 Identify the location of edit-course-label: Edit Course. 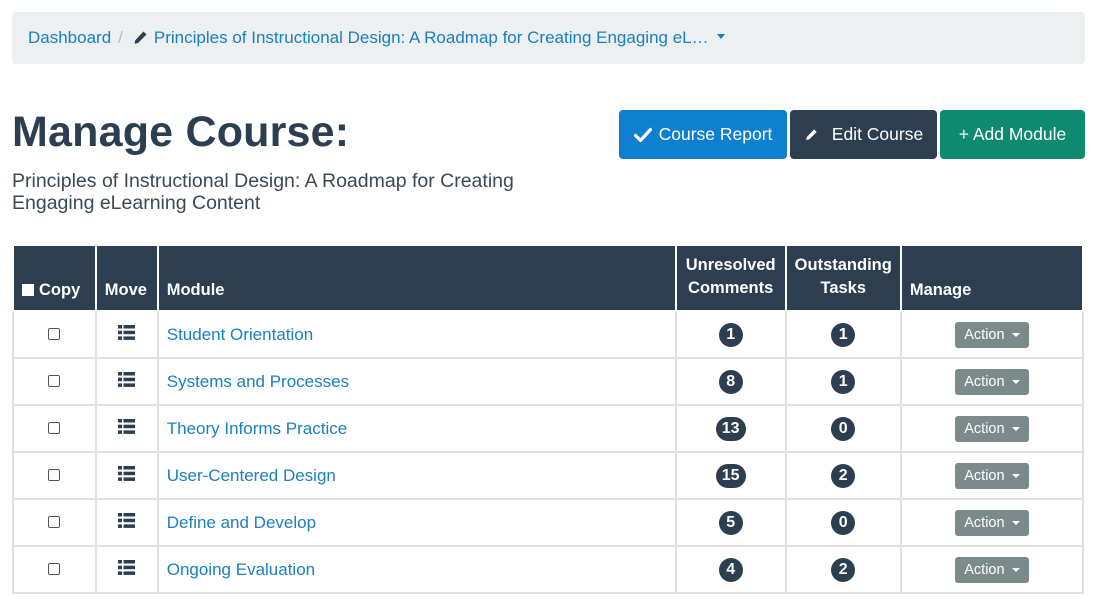
(877, 134).